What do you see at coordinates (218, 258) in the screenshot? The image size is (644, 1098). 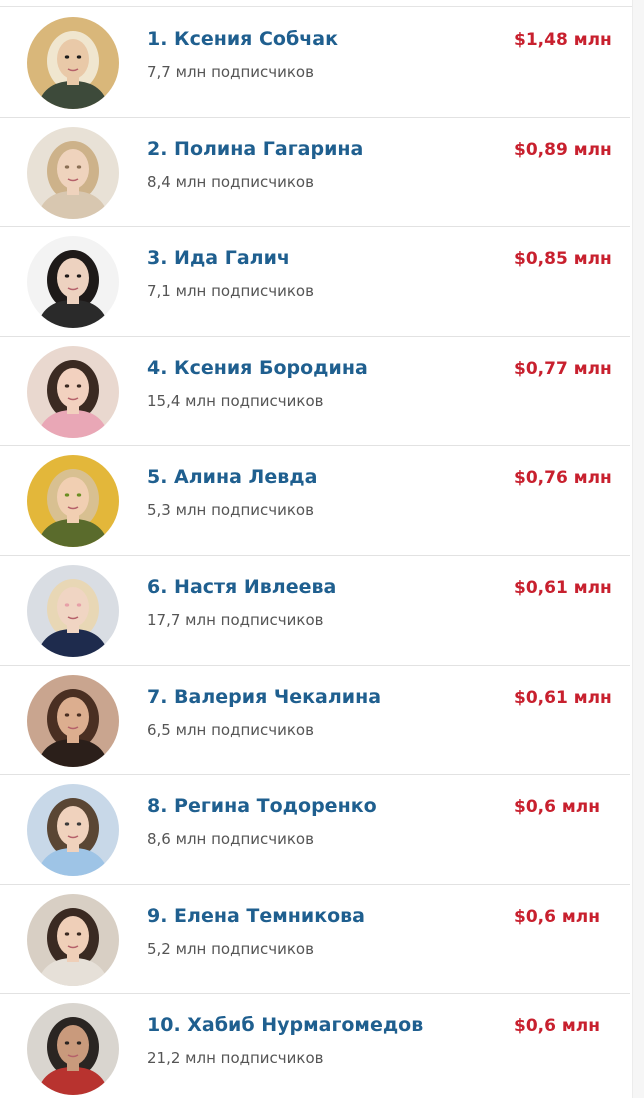 I see `person-name: 3. Ида Галич` at bounding box center [218, 258].